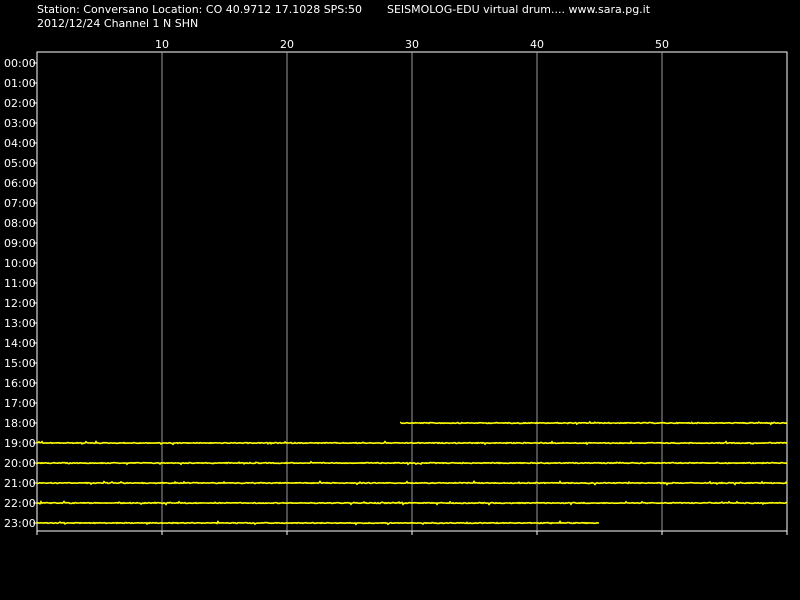 The image size is (800, 600). Describe the element at coordinates (20, 423) in the screenshot. I see `hour-label: 18:00` at that location.